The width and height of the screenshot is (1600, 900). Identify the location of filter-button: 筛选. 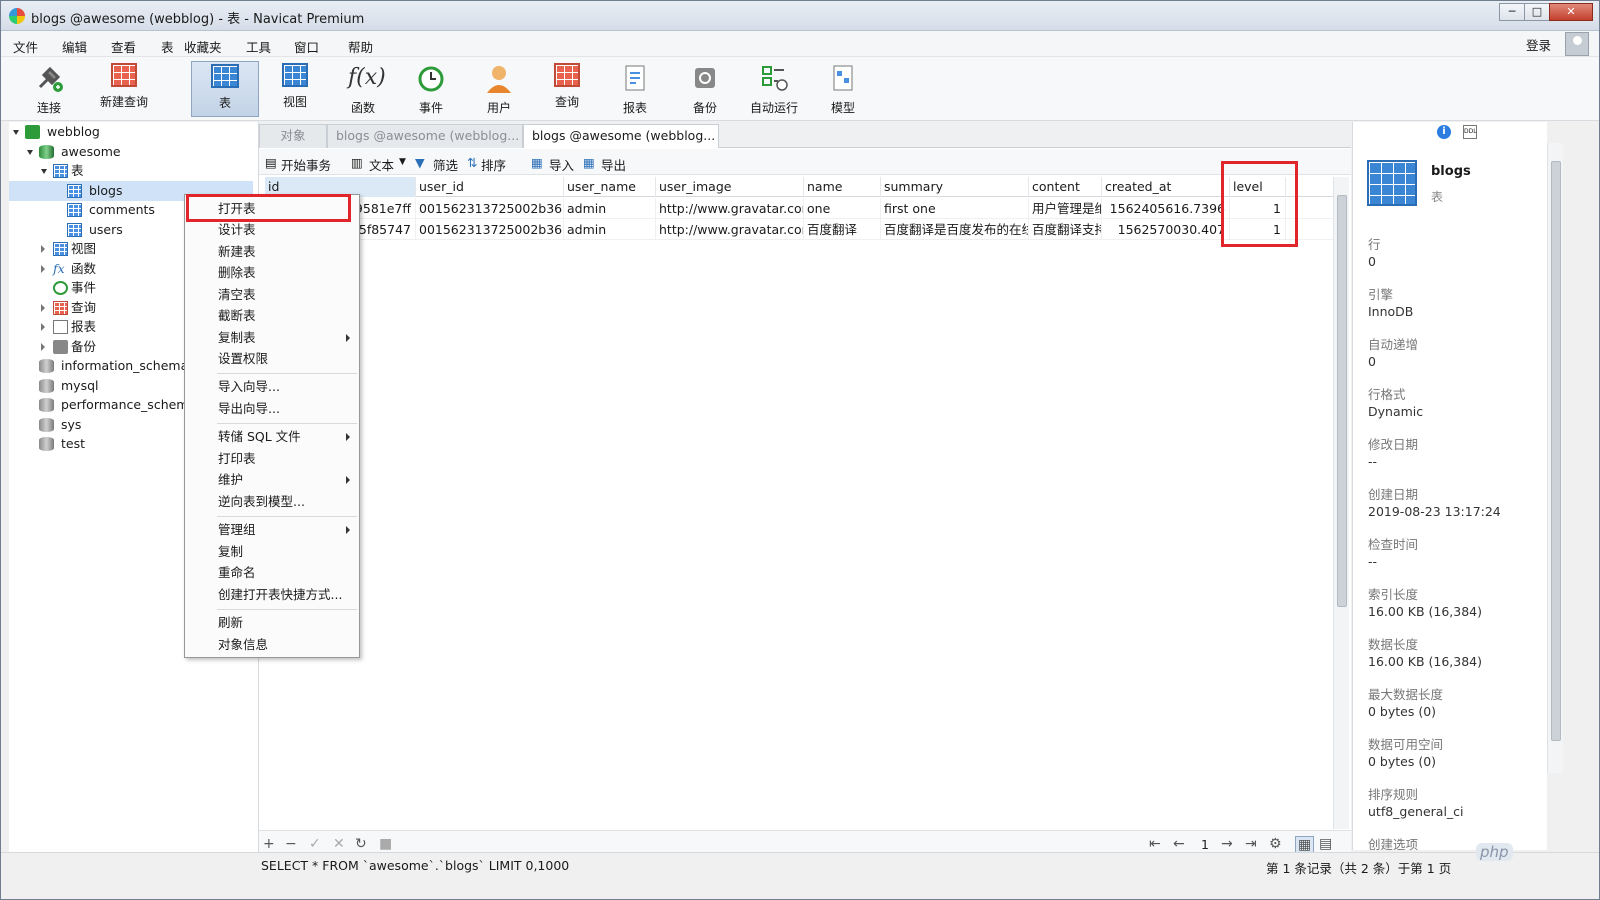
(445, 164).